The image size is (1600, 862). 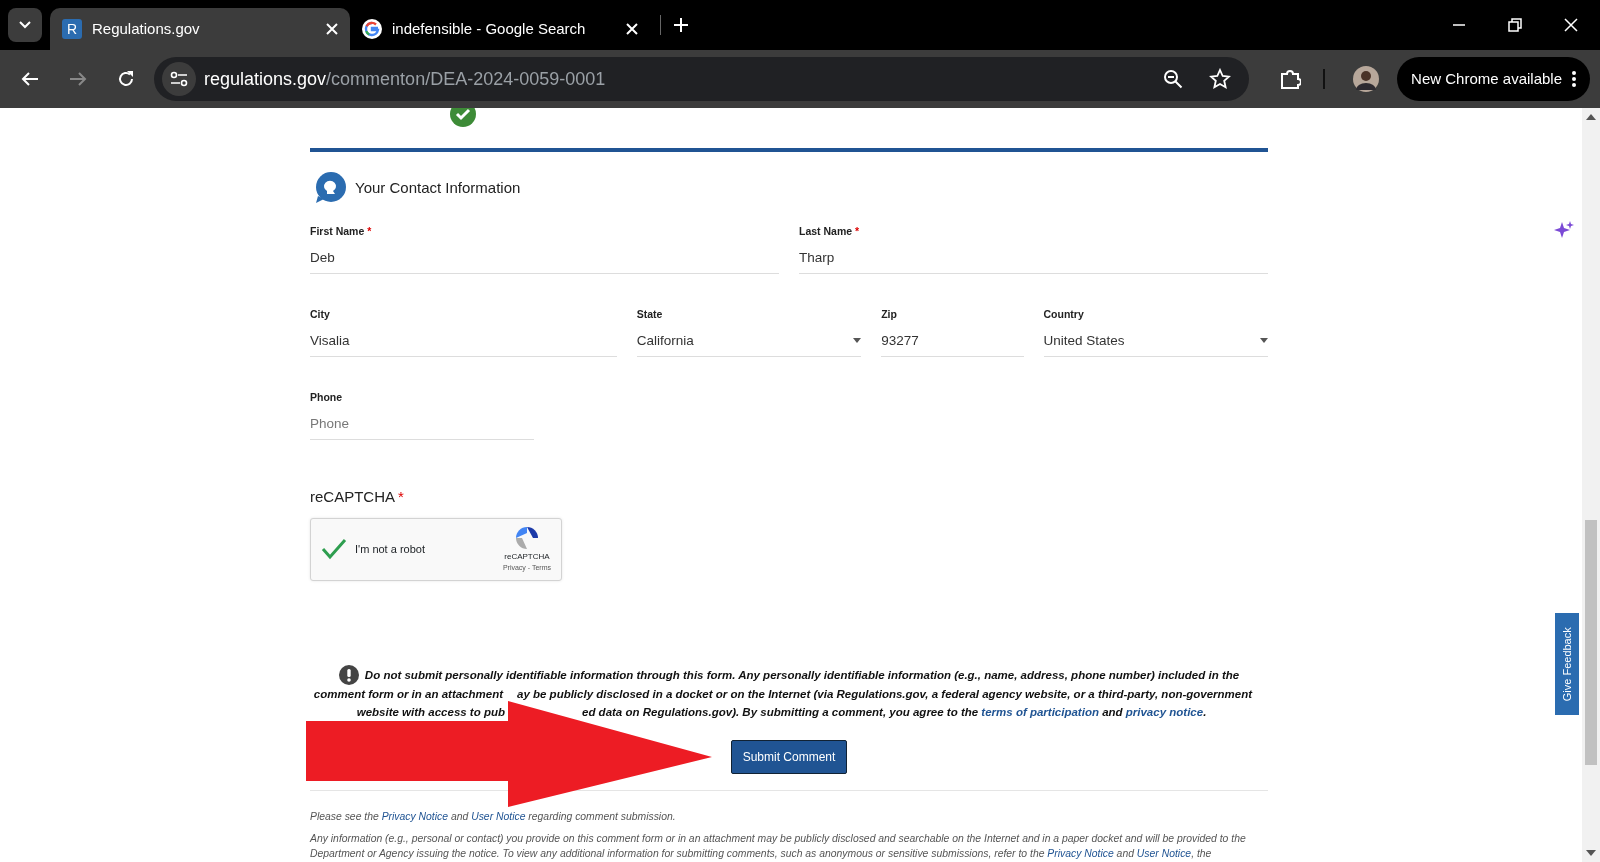 What do you see at coordinates (544, 259) in the screenshot?
I see `input-field: Deb` at bounding box center [544, 259].